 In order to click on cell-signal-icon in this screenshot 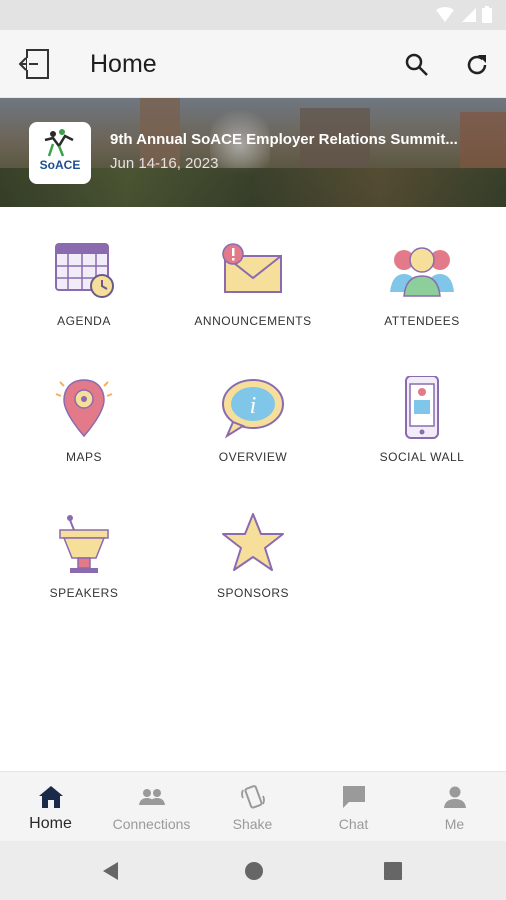, I will do `click(469, 14)`.